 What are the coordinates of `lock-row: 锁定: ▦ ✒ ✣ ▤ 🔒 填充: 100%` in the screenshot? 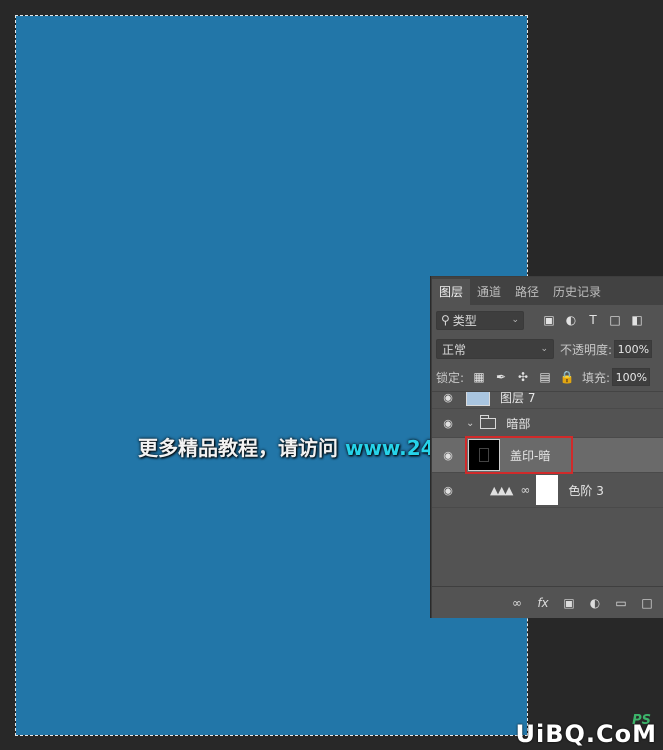 It's located at (547, 377).